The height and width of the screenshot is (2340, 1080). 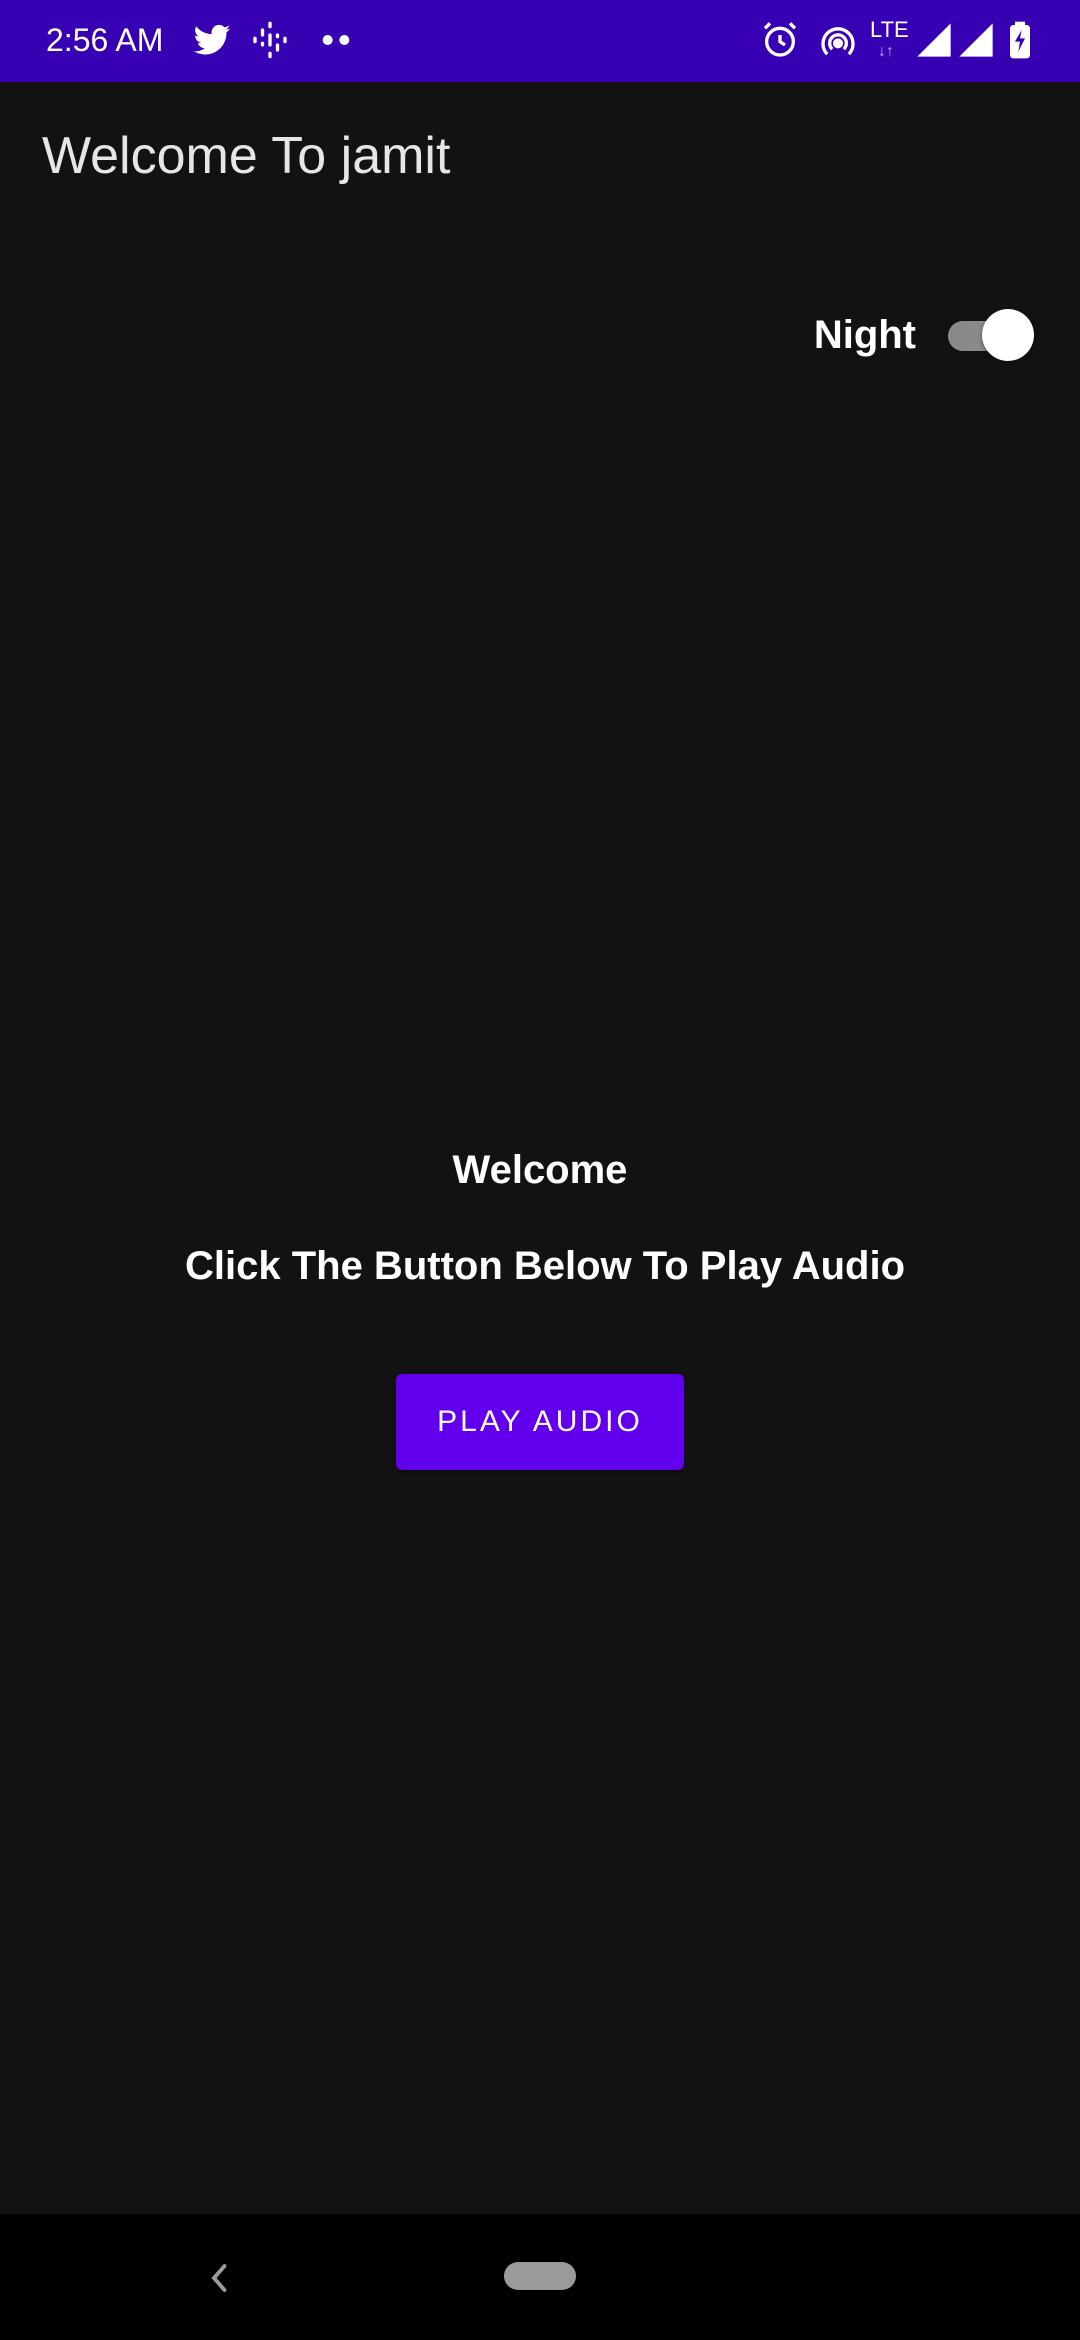 I want to click on switch-thumb, so click(x=1008, y=335).